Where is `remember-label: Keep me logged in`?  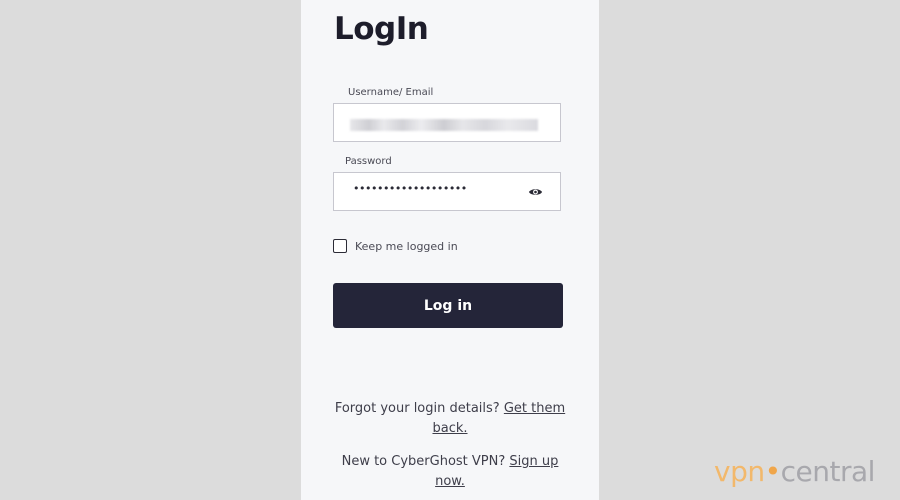 remember-label: Keep me logged in is located at coordinates (406, 246).